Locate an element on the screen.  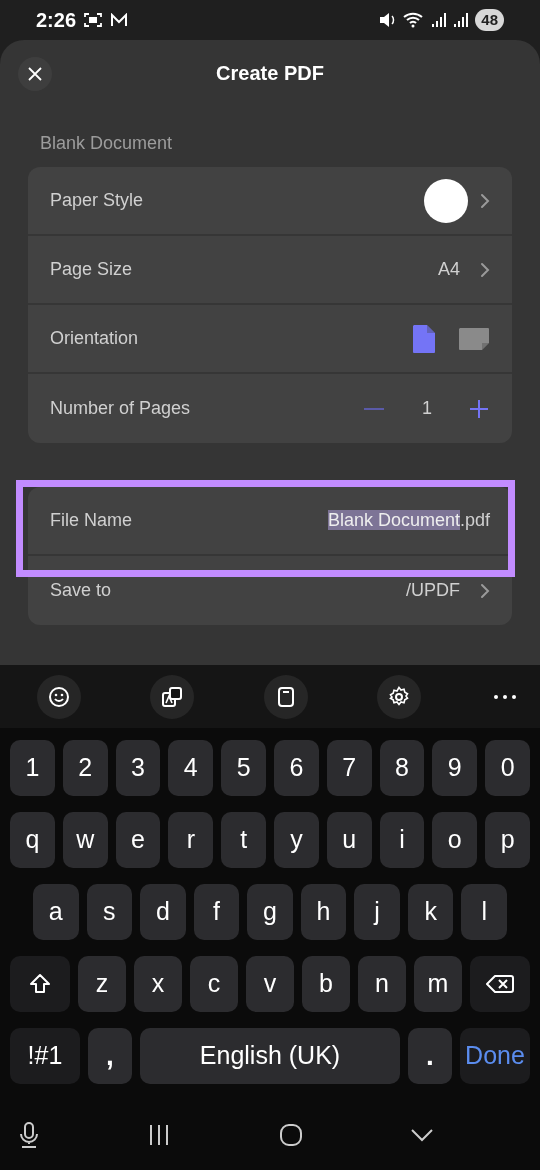
keyboard-key: f is located at coordinates (216, 912).